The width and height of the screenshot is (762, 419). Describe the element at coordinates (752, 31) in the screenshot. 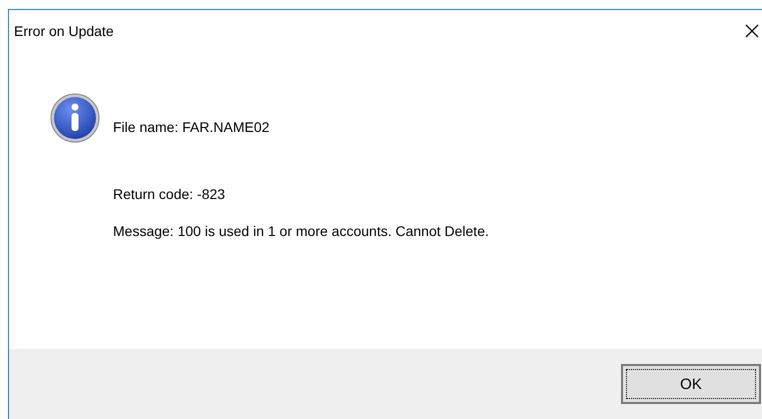

I see `close-icon` at that location.